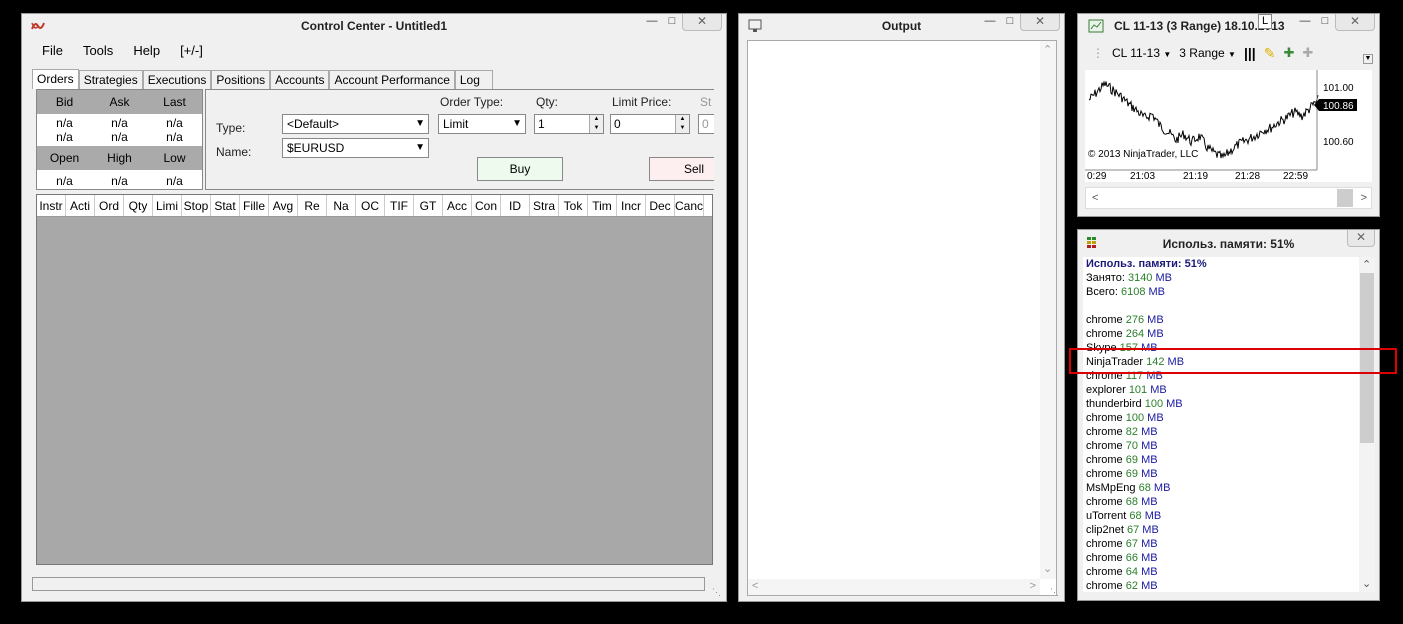 The height and width of the screenshot is (624, 1403). Describe the element at coordinates (191, 51) in the screenshot. I see `menu-toggle: [+/-]` at that location.